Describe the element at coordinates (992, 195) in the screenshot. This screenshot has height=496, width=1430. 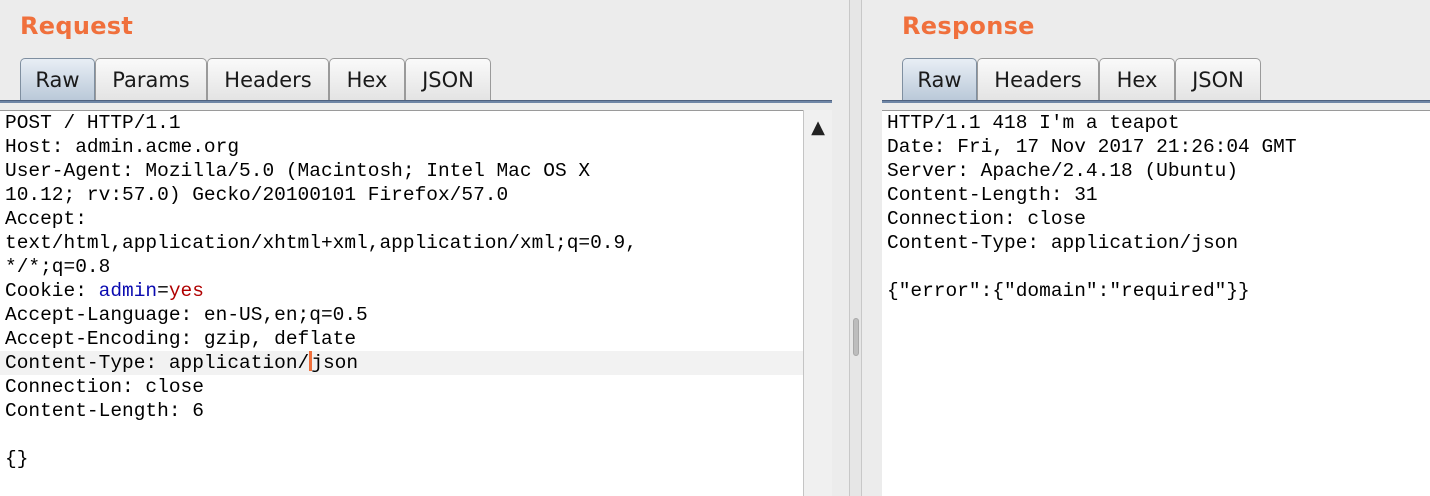
I see `response-line: Content-Length: 31` at that location.